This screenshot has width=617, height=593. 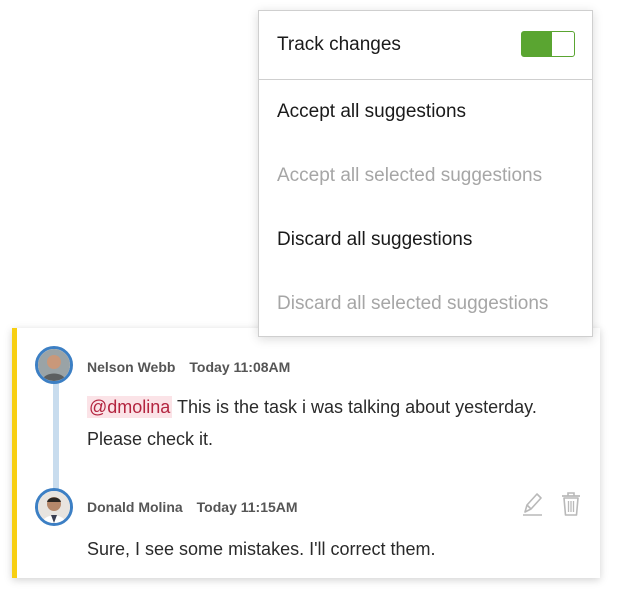 What do you see at coordinates (188, 367) in the screenshot?
I see `comment-meta: Nelson Webb Today 11:08AM` at bounding box center [188, 367].